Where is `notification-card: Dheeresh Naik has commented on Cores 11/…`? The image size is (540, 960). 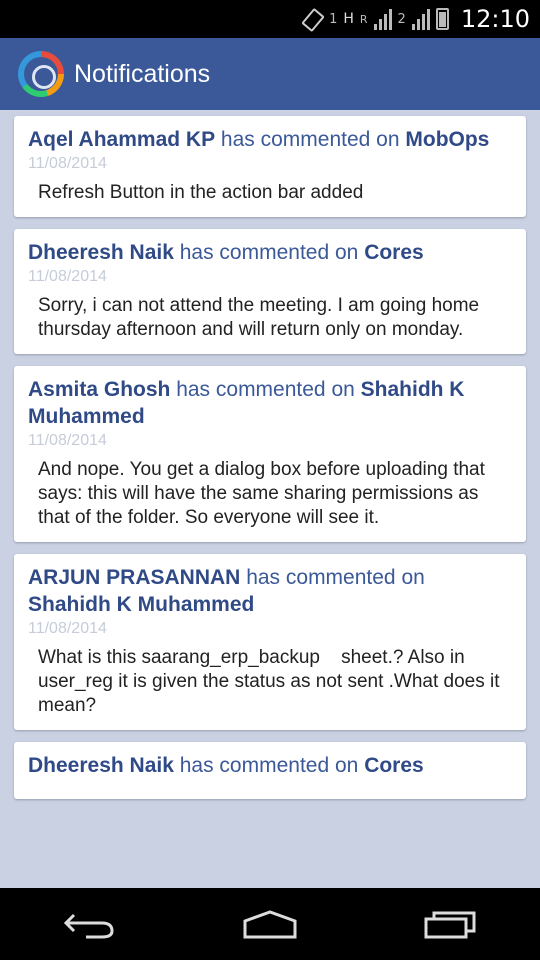
notification-card: Dheeresh Naik has commented on Cores 11/… is located at coordinates (270, 291).